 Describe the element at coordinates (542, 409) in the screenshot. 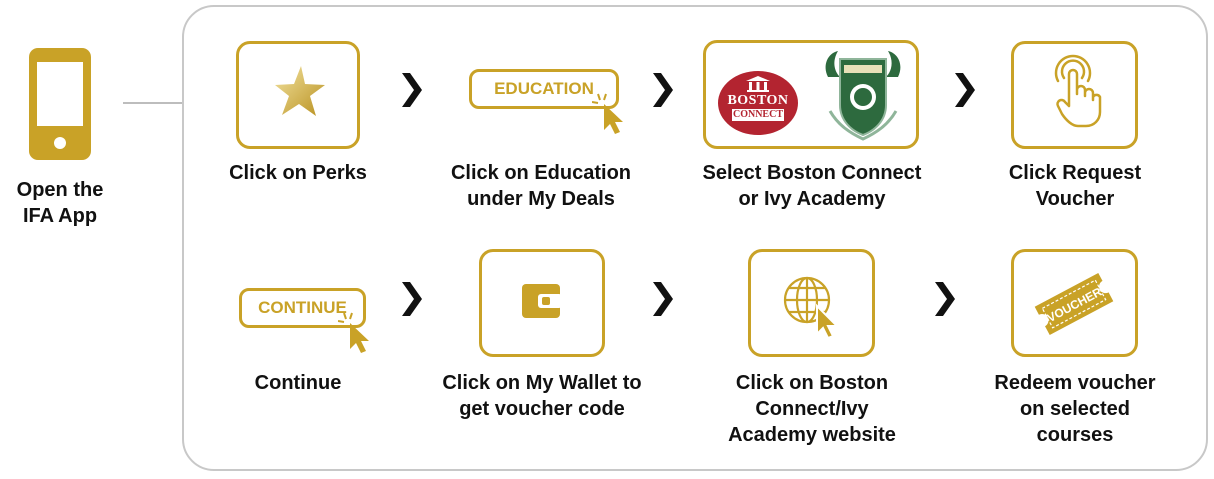

I see `step-wallet-line2: get voucher code` at that location.